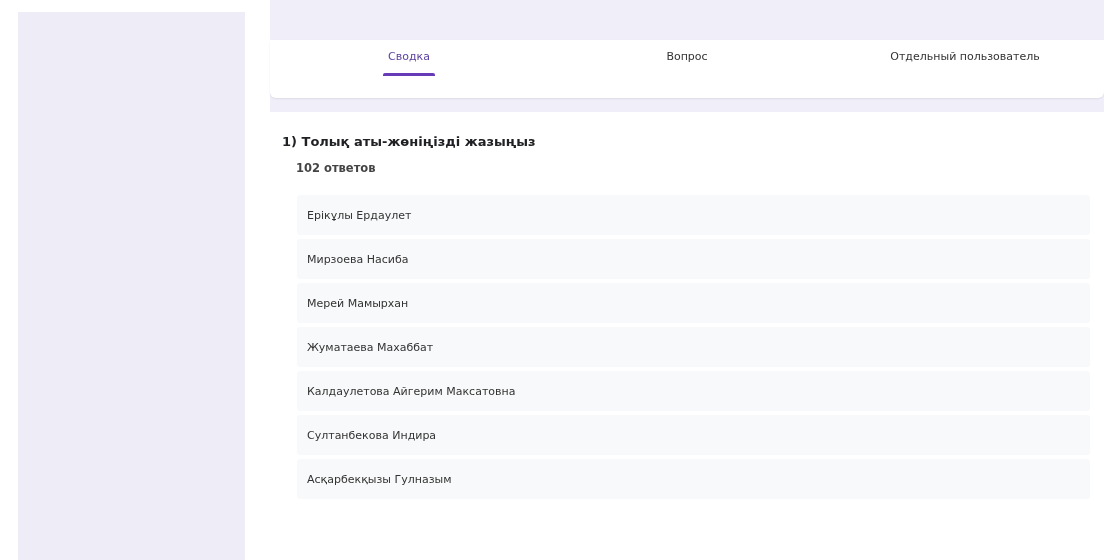  What do you see at coordinates (409, 141) in the screenshot?
I see `question-title: 1) Толық аты-жөніңізді жазыңыз` at bounding box center [409, 141].